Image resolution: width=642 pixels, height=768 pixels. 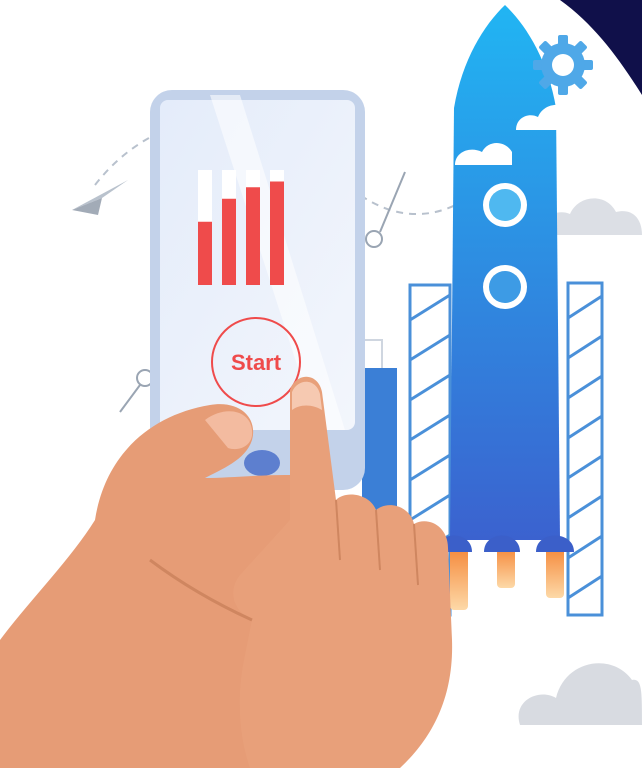 I want to click on gear-icon, so click(x=563, y=65).